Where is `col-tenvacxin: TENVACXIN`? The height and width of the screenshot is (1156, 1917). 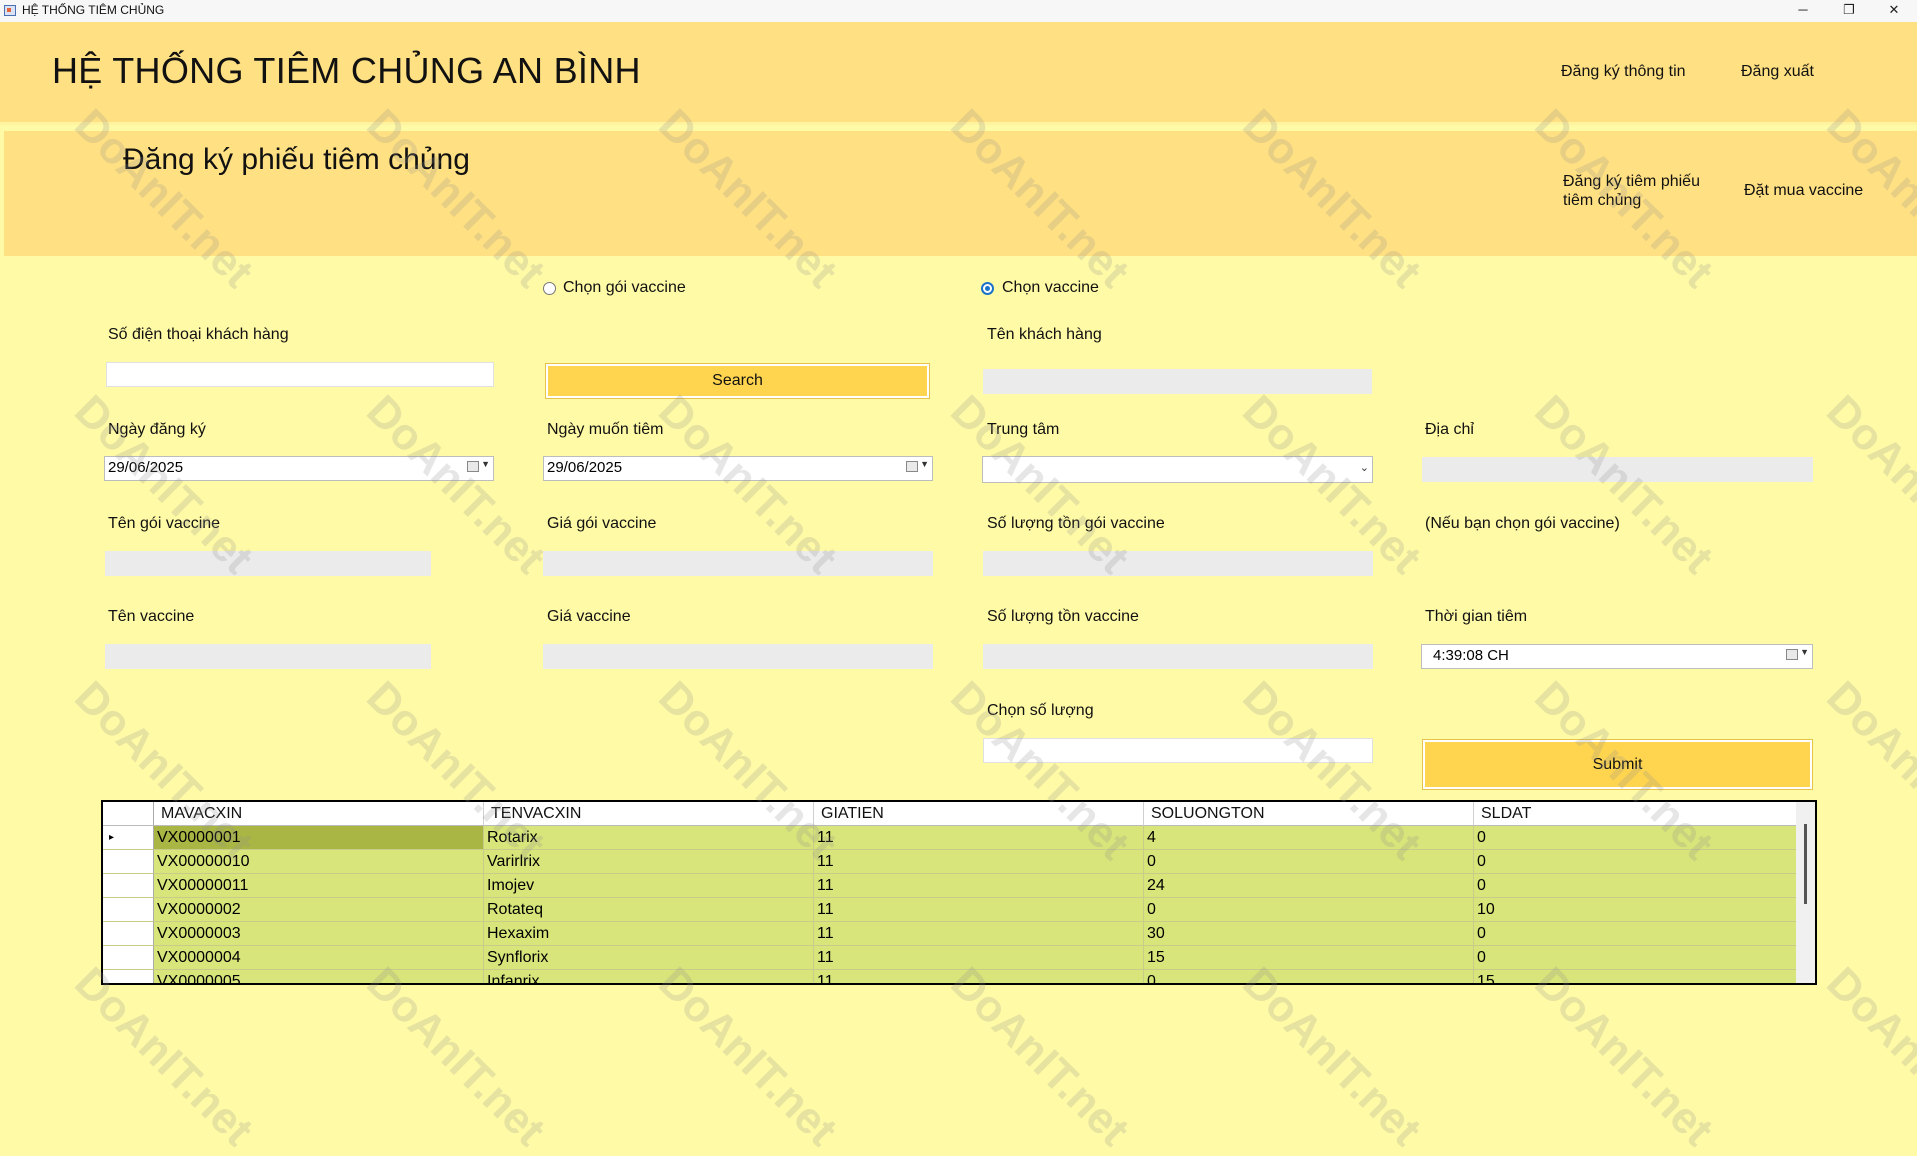
col-tenvacxin: TENVACXIN is located at coordinates (649, 814).